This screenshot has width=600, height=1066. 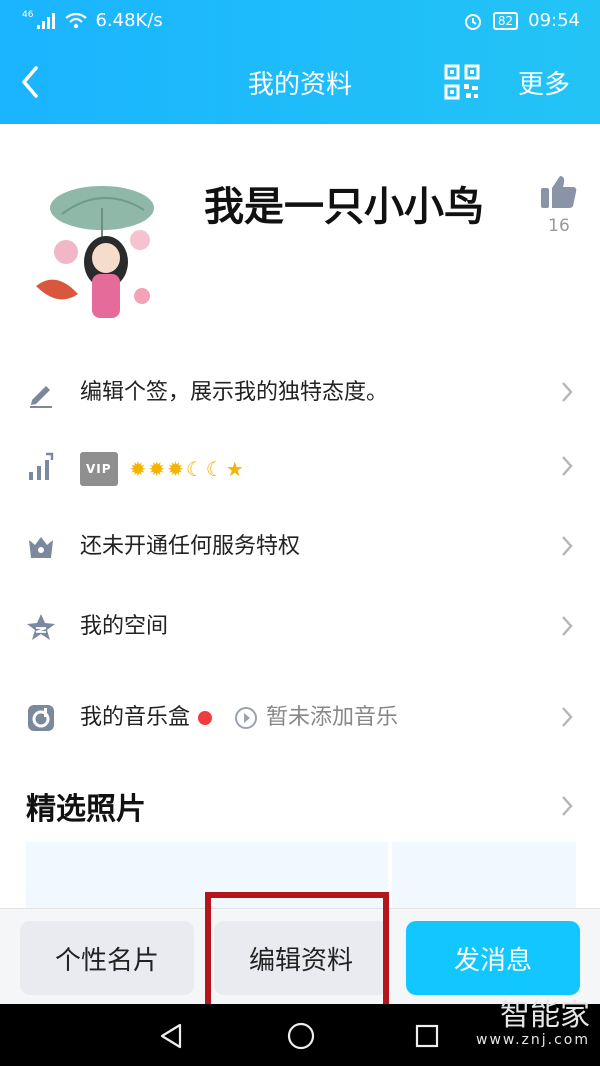 I want to click on wifi-icon, so click(x=76, y=20).